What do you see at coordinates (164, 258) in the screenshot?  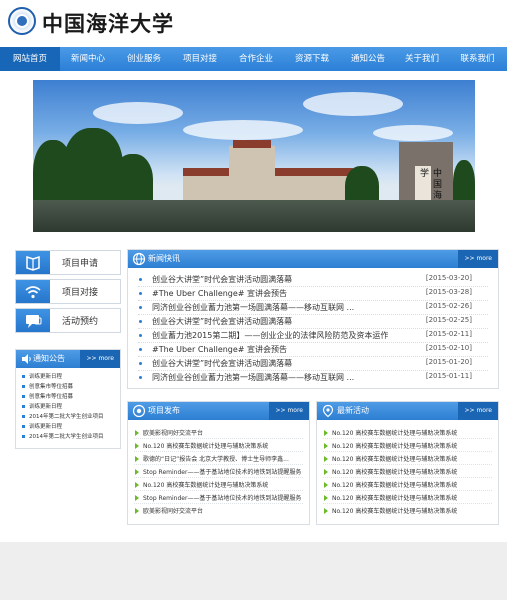 I see `news-title: 新闻快讯` at bounding box center [164, 258].